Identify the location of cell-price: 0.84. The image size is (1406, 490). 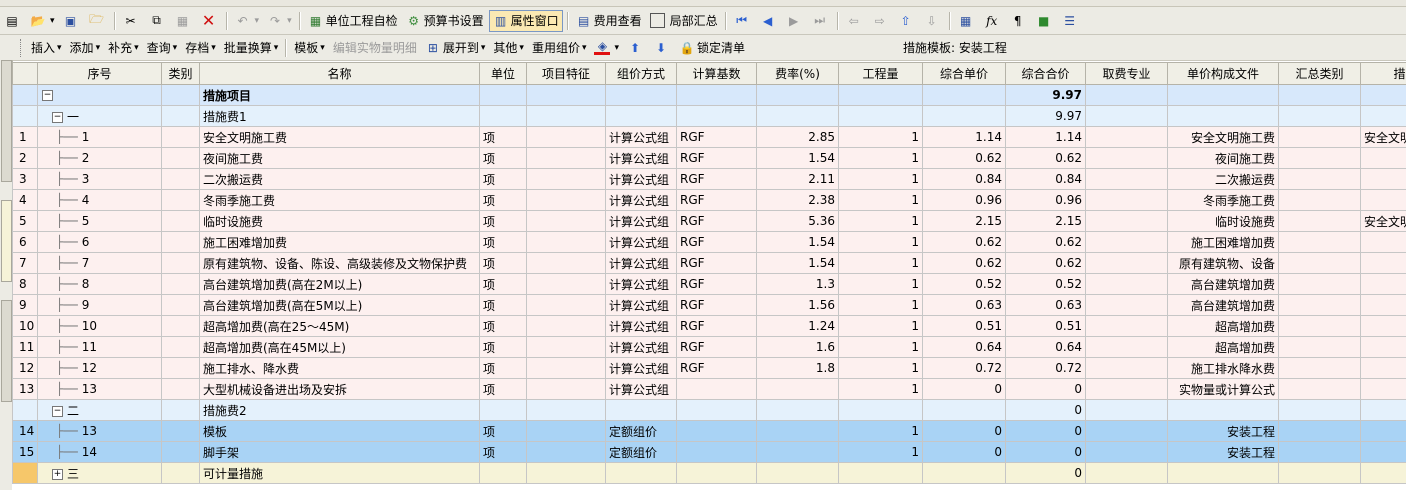
(964, 179).